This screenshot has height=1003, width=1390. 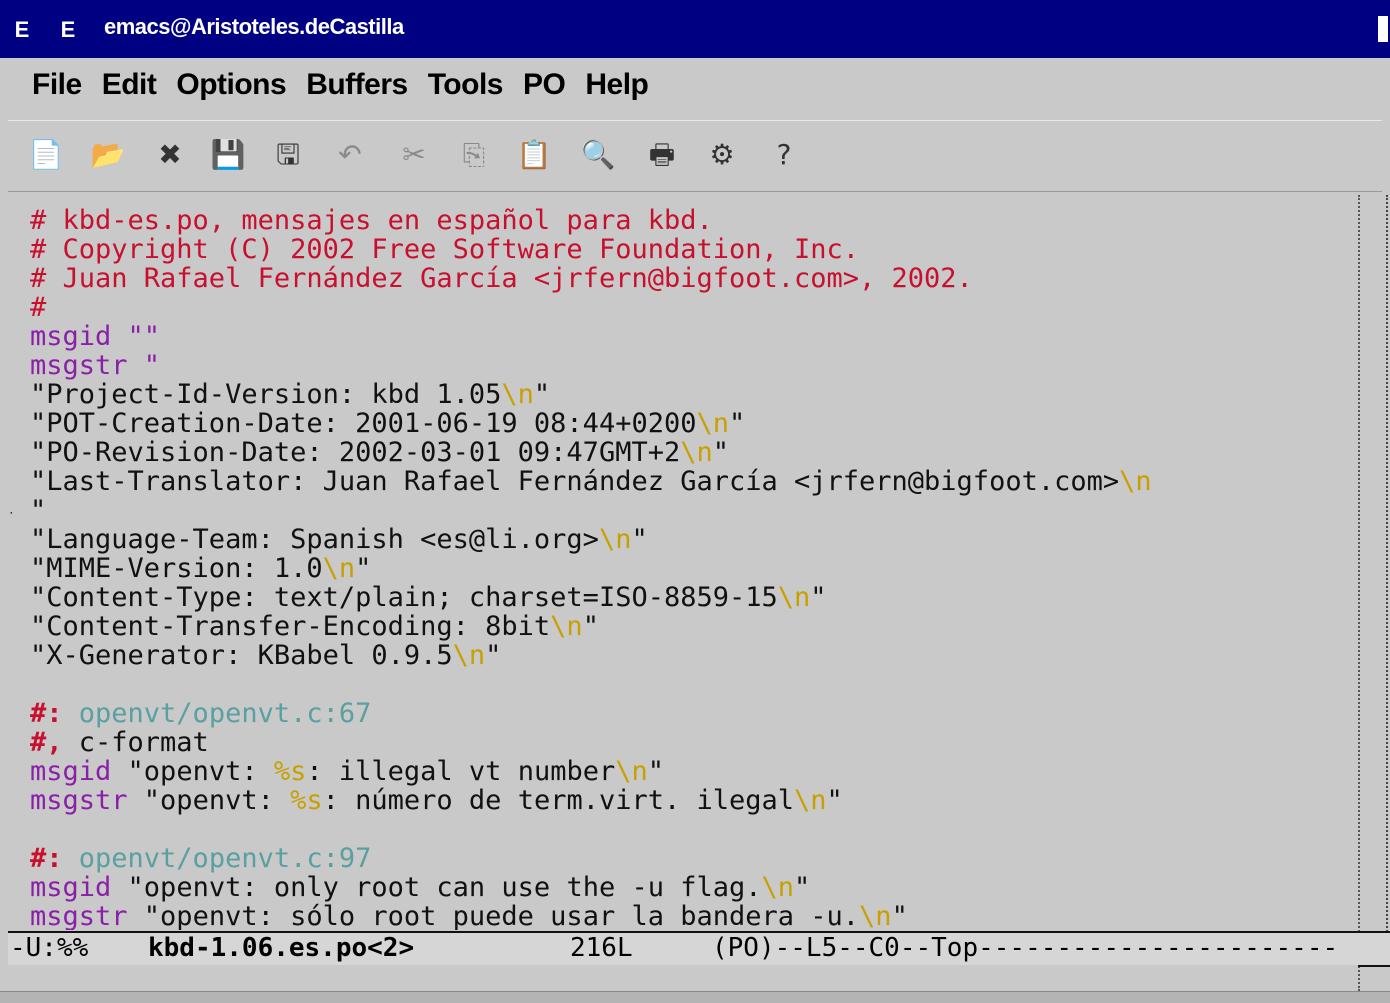 What do you see at coordinates (79, 887) in the screenshot?
I see `buffer-text: msgid` at bounding box center [79, 887].